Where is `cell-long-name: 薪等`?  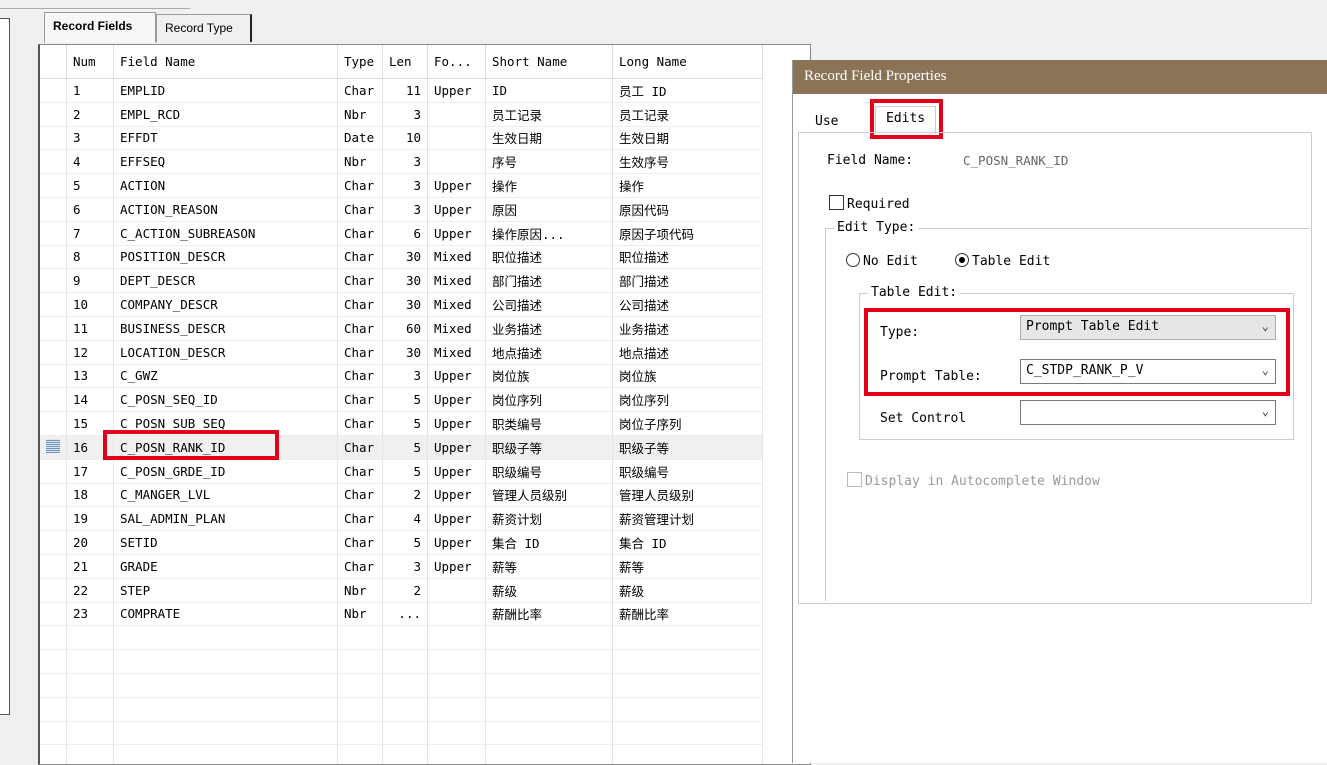 cell-long-name: 薪等 is located at coordinates (687, 566).